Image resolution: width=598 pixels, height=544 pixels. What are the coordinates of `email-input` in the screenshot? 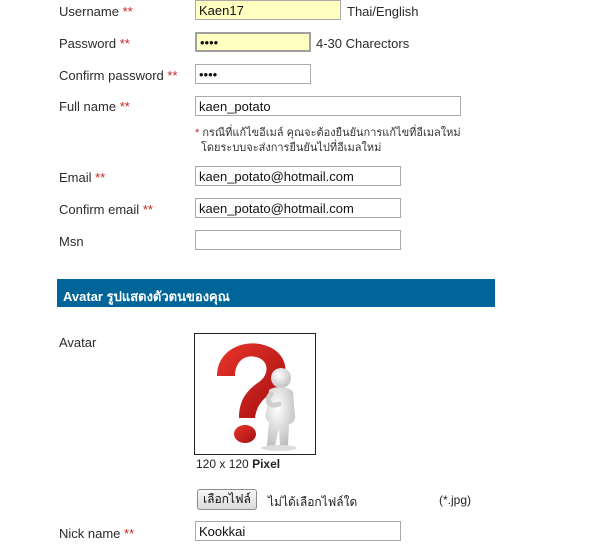 It's located at (298, 176).